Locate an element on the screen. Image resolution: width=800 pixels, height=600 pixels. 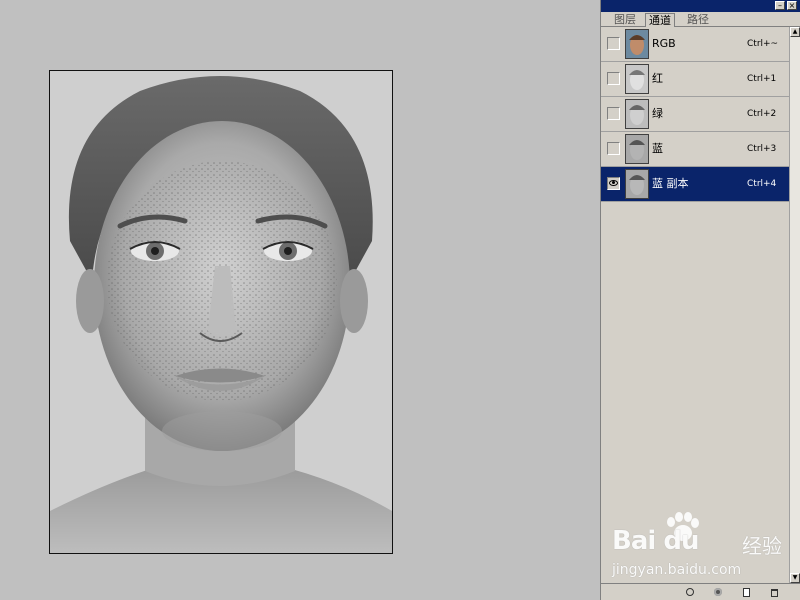
channel-name: 绿 is located at coordinates (657, 113).